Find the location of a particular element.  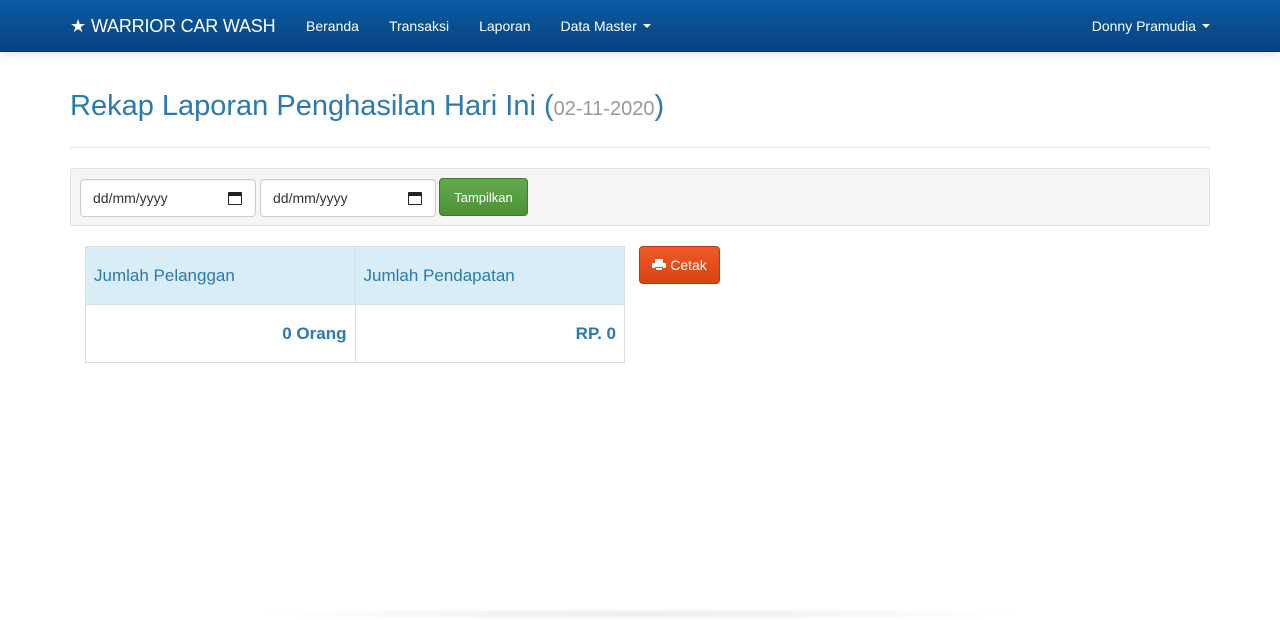

cetak-label: Cetak is located at coordinates (688, 265).